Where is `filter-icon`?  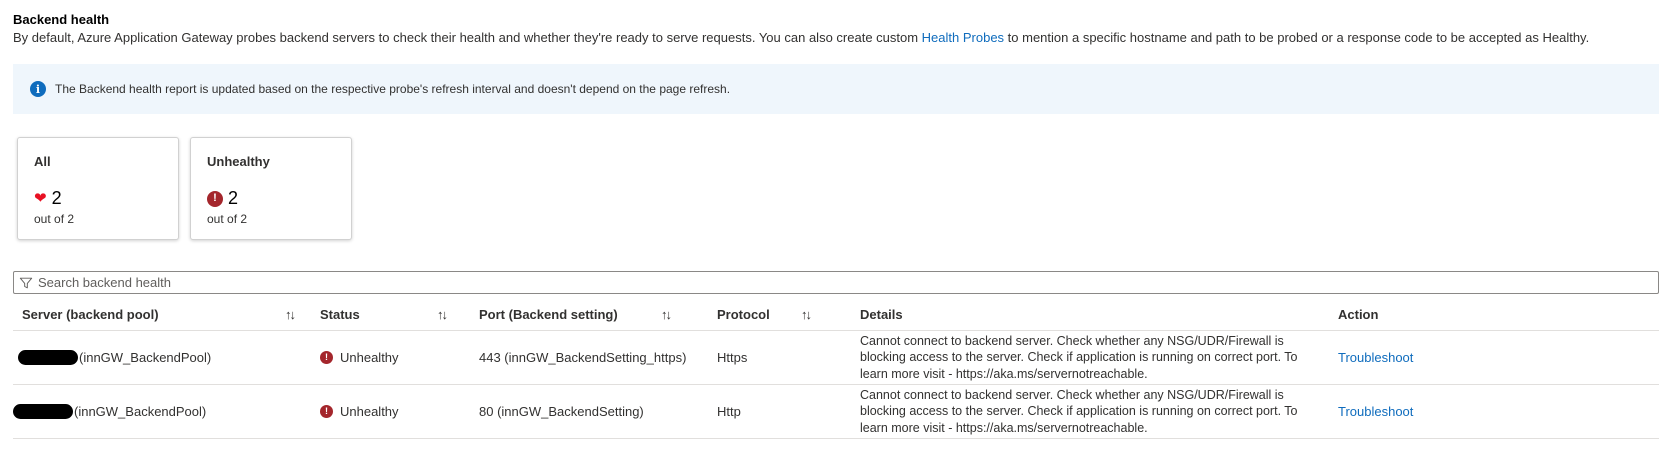
filter-icon is located at coordinates (26, 282).